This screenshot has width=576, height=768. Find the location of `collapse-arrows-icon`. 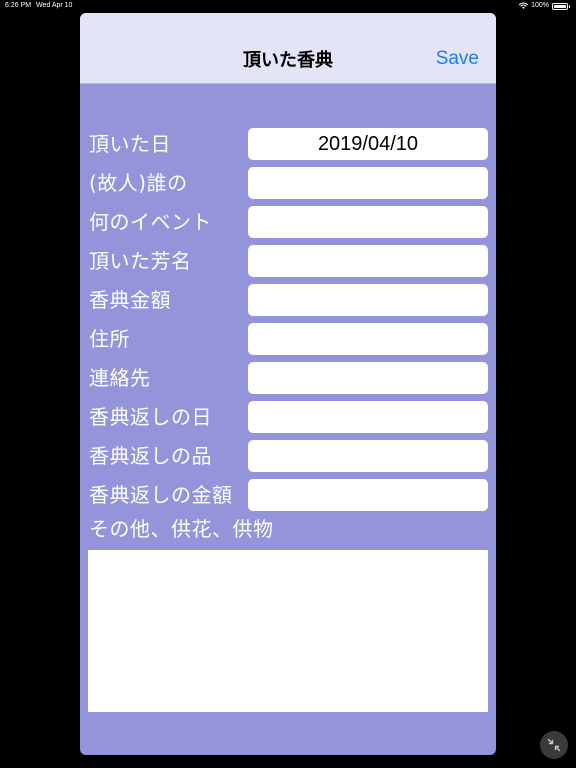

collapse-arrows-icon is located at coordinates (554, 745).